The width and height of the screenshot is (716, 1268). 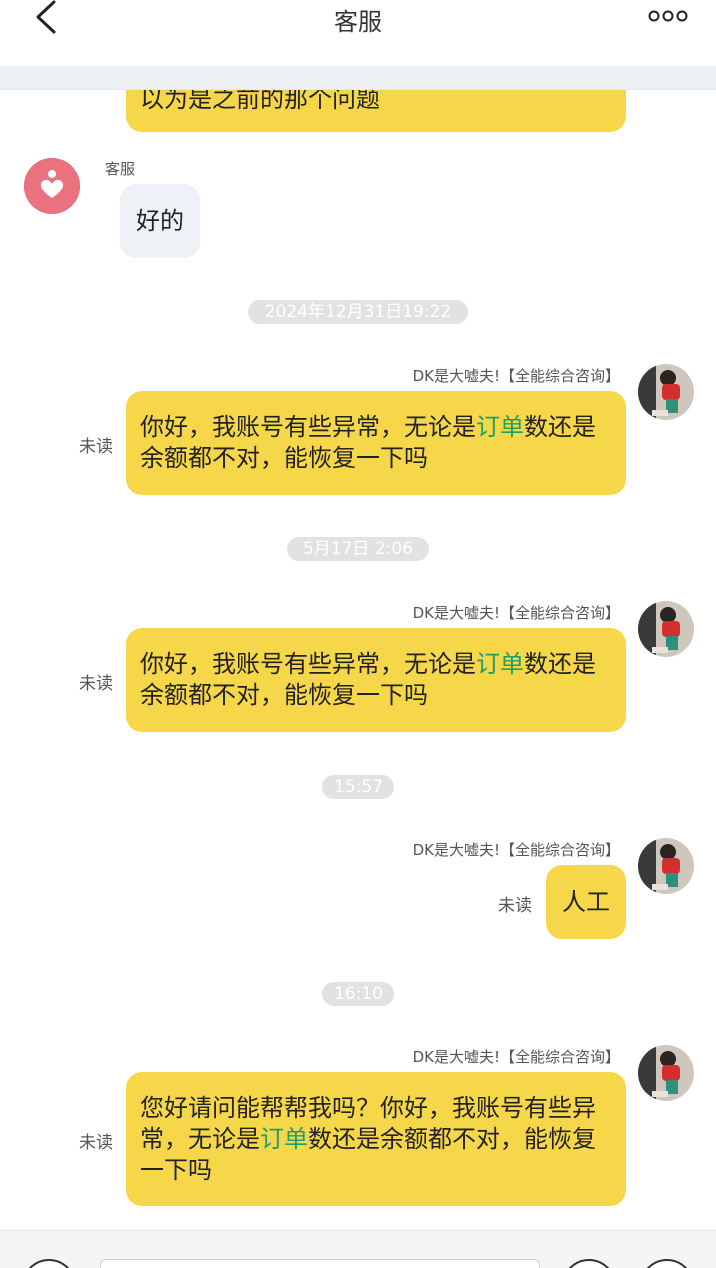 What do you see at coordinates (589, 1263) in the screenshot?
I see `emoji-icon` at bounding box center [589, 1263].